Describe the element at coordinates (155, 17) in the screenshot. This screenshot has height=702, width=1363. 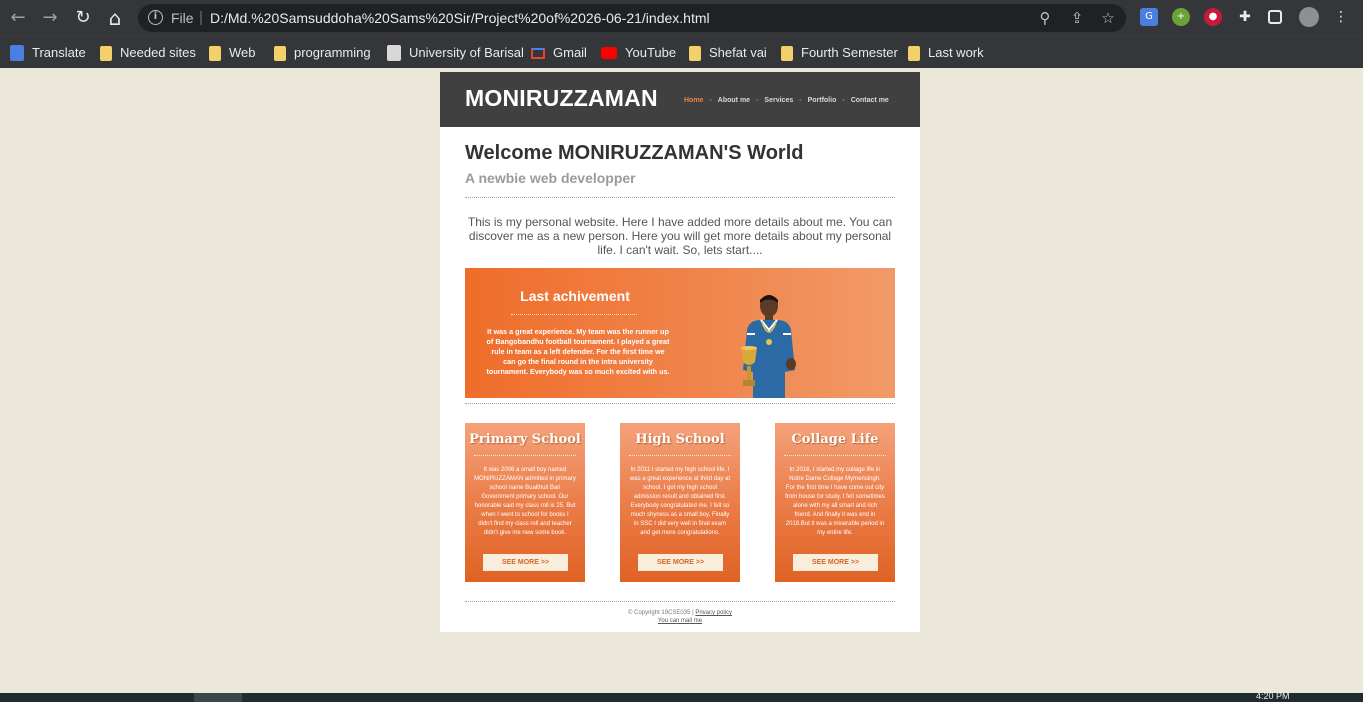
I see `site-info-icon: i` at that location.